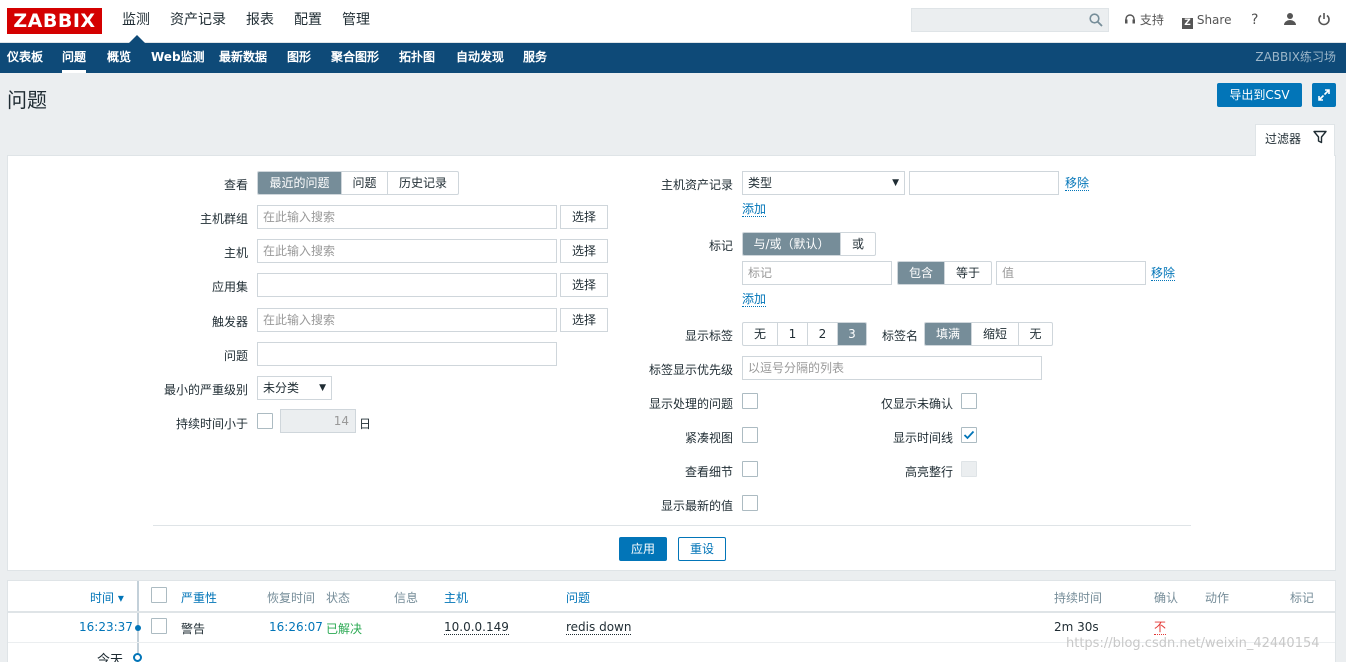  What do you see at coordinates (968, 273) in the screenshot?
I see `tag-op-equals: 等于` at bounding box center [968, 273].